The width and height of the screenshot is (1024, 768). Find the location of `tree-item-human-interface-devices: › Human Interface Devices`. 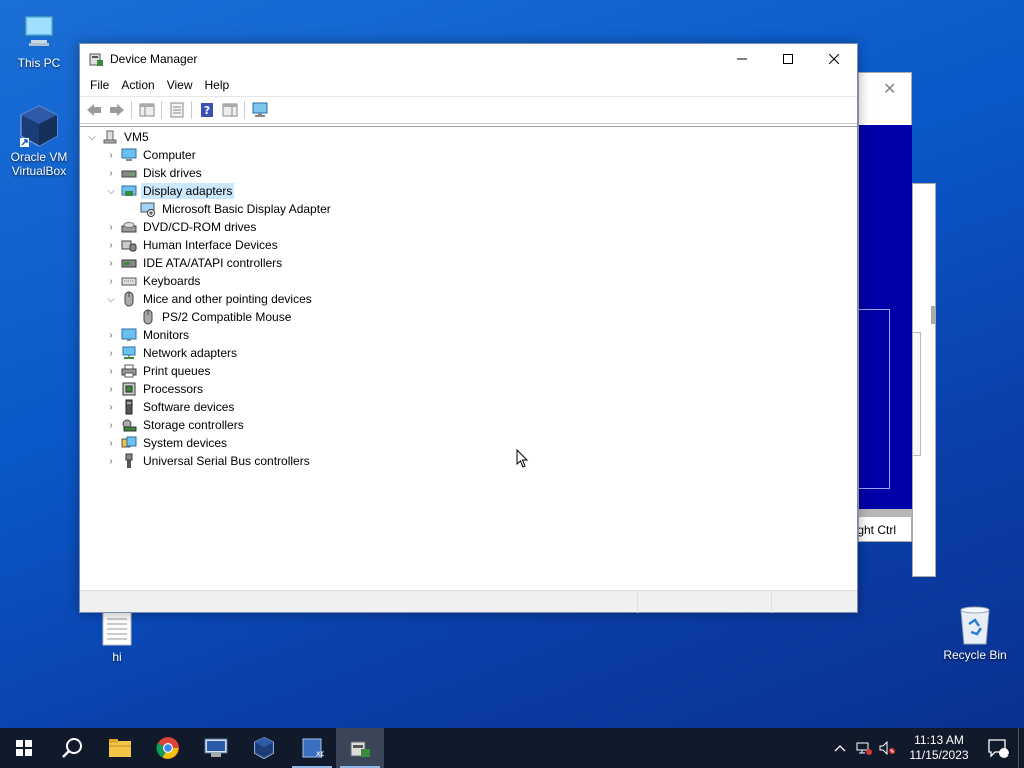

tree-item-human-interface-devices: › Human Interface Devices is located at coordinates (192, 245).